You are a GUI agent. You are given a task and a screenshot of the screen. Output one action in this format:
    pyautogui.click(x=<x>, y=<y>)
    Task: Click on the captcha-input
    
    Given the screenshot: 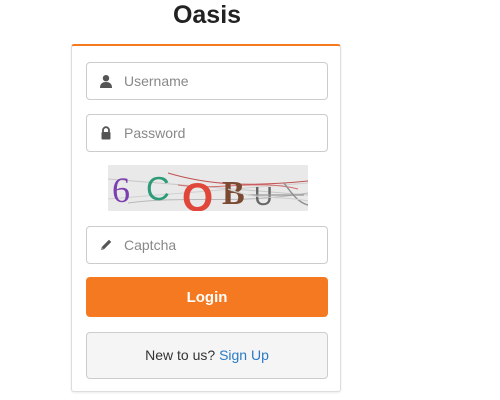 What is the action you would take?
    pyautogui.click(x=221, y=245)
    